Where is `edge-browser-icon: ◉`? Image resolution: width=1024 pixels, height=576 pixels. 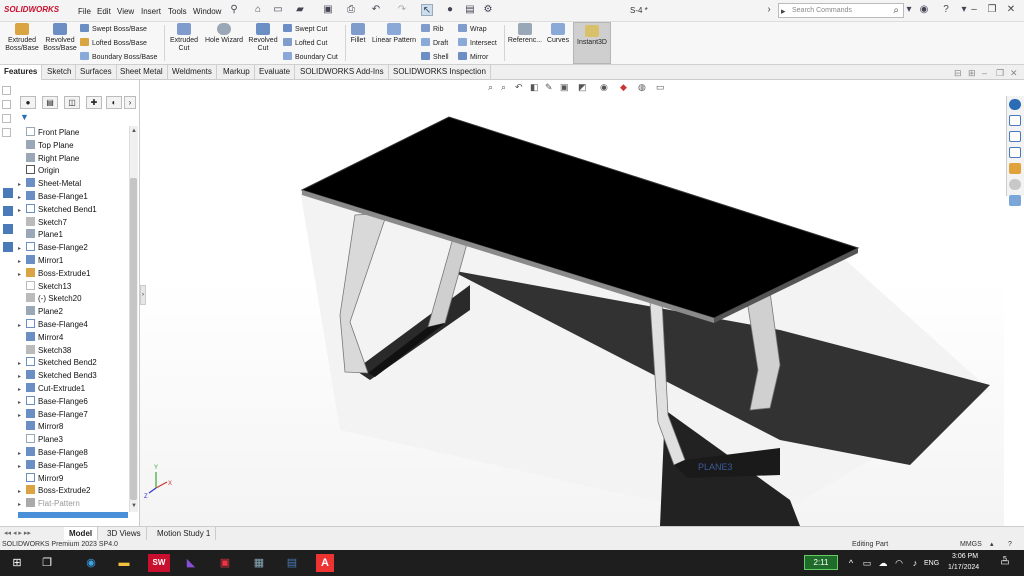 edge-browser-icon: ◉ is located at coordinates (91, 563).